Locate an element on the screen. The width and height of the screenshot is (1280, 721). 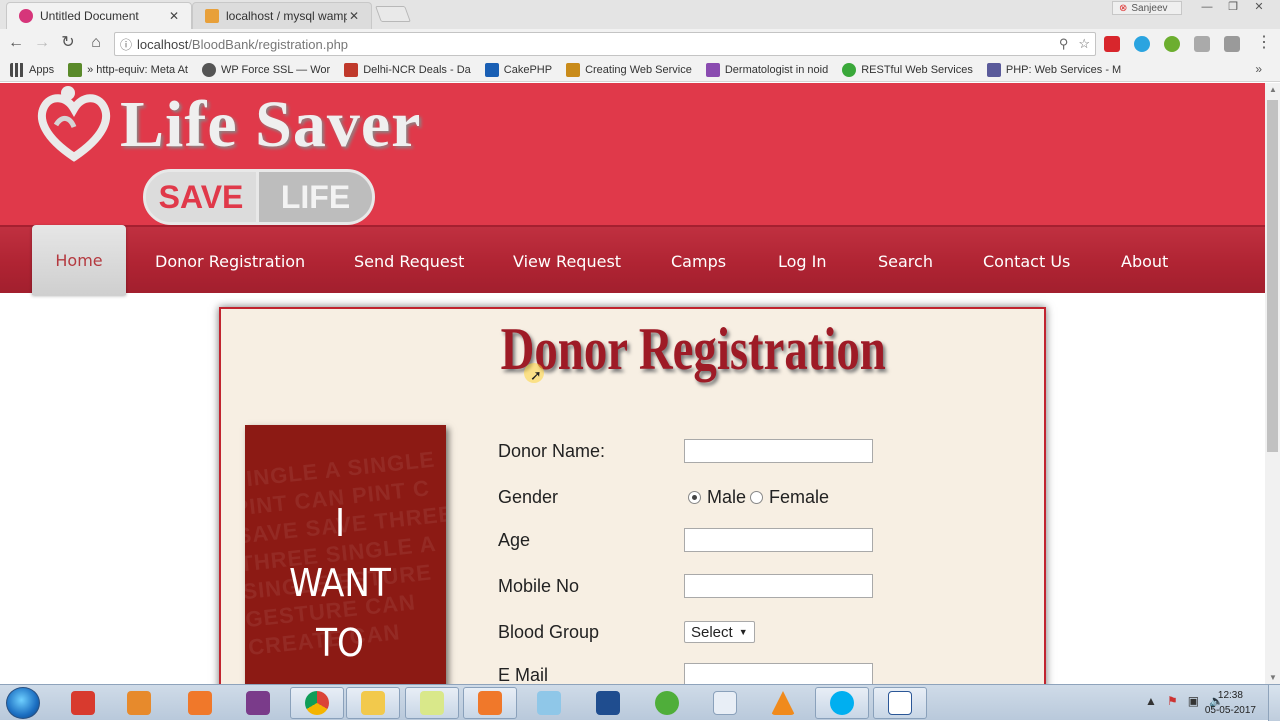
bookmark-label: Delhi-NCR Deals - Da is located at coordinates (417, 69).